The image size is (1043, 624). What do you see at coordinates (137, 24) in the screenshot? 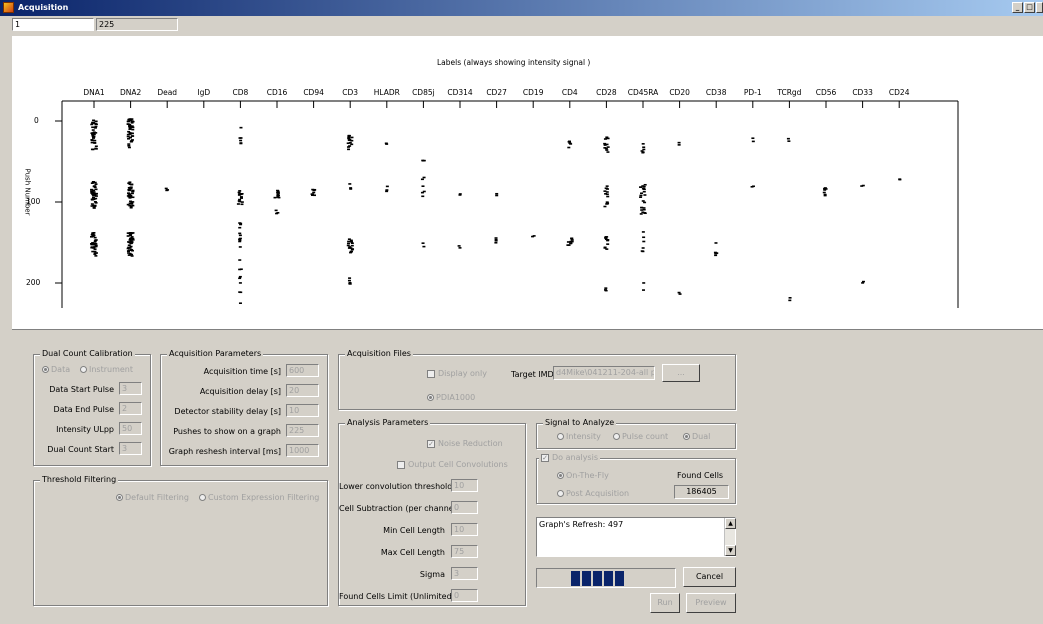
I see `top-field-2: 225` at bounding box center [137, 24].